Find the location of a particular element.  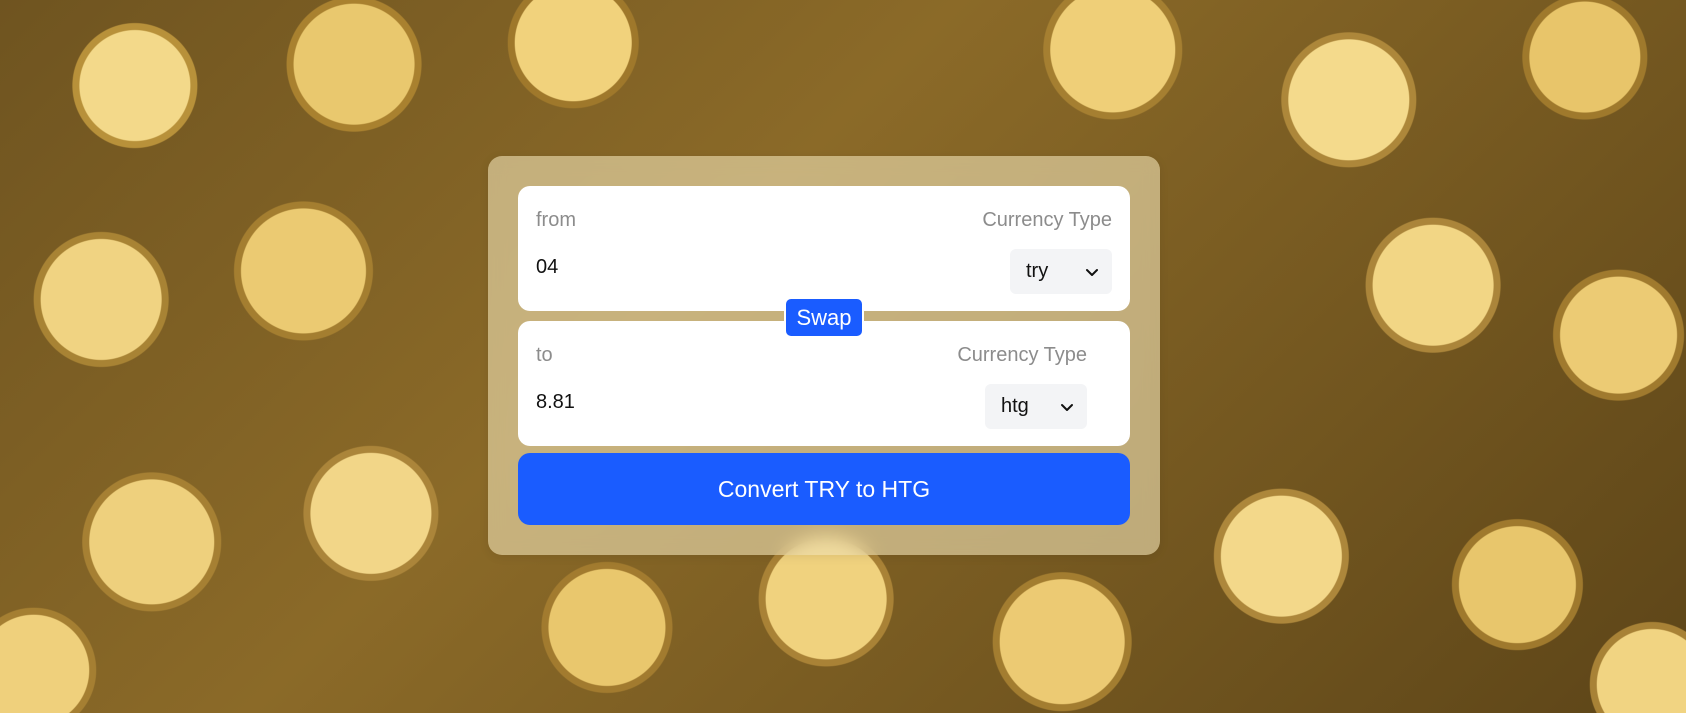

from-currency-select: try is located at coordinates (1061, 271).